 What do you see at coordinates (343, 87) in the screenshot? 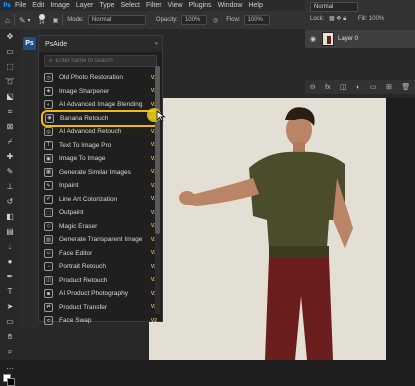
I see `mask-icon: ◫` at bounding box center [343, 87].